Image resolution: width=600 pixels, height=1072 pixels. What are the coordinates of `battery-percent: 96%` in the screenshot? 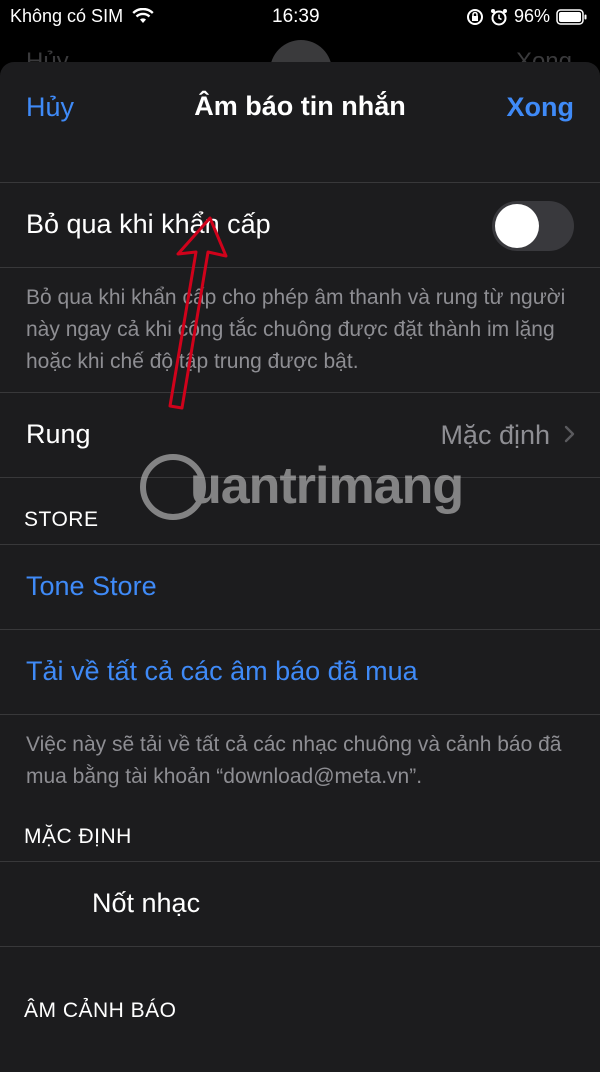 It's located at (531, 16).